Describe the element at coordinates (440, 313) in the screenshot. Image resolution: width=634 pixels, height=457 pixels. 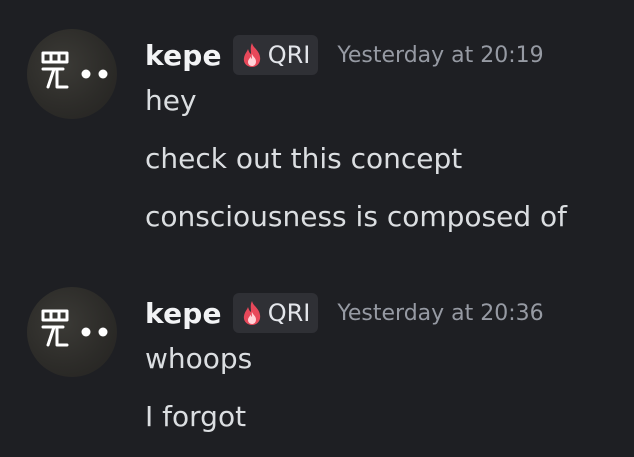
I see `timestamp: Yesterday at 20:36` at that location.